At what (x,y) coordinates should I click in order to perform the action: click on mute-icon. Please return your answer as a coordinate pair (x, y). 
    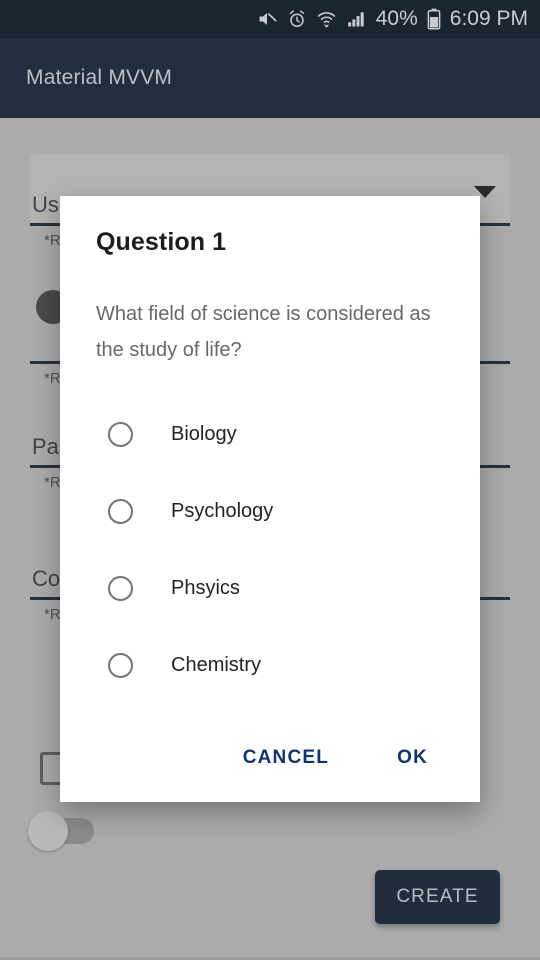
    Looking at the image, I should click on (267, 19).